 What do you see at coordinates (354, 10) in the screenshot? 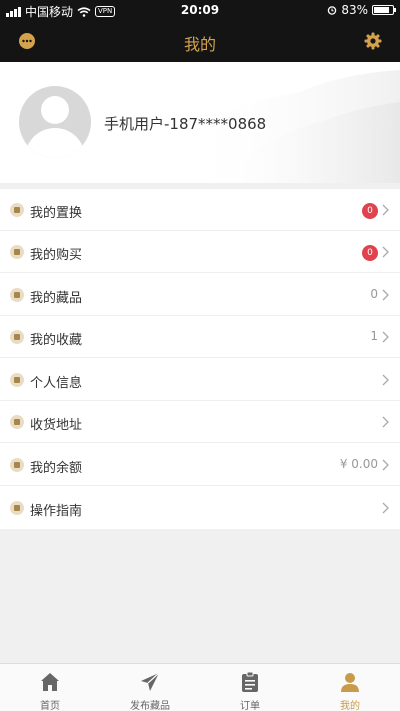
I see `battery-percent: 83%` at bounding box center [354, 10].